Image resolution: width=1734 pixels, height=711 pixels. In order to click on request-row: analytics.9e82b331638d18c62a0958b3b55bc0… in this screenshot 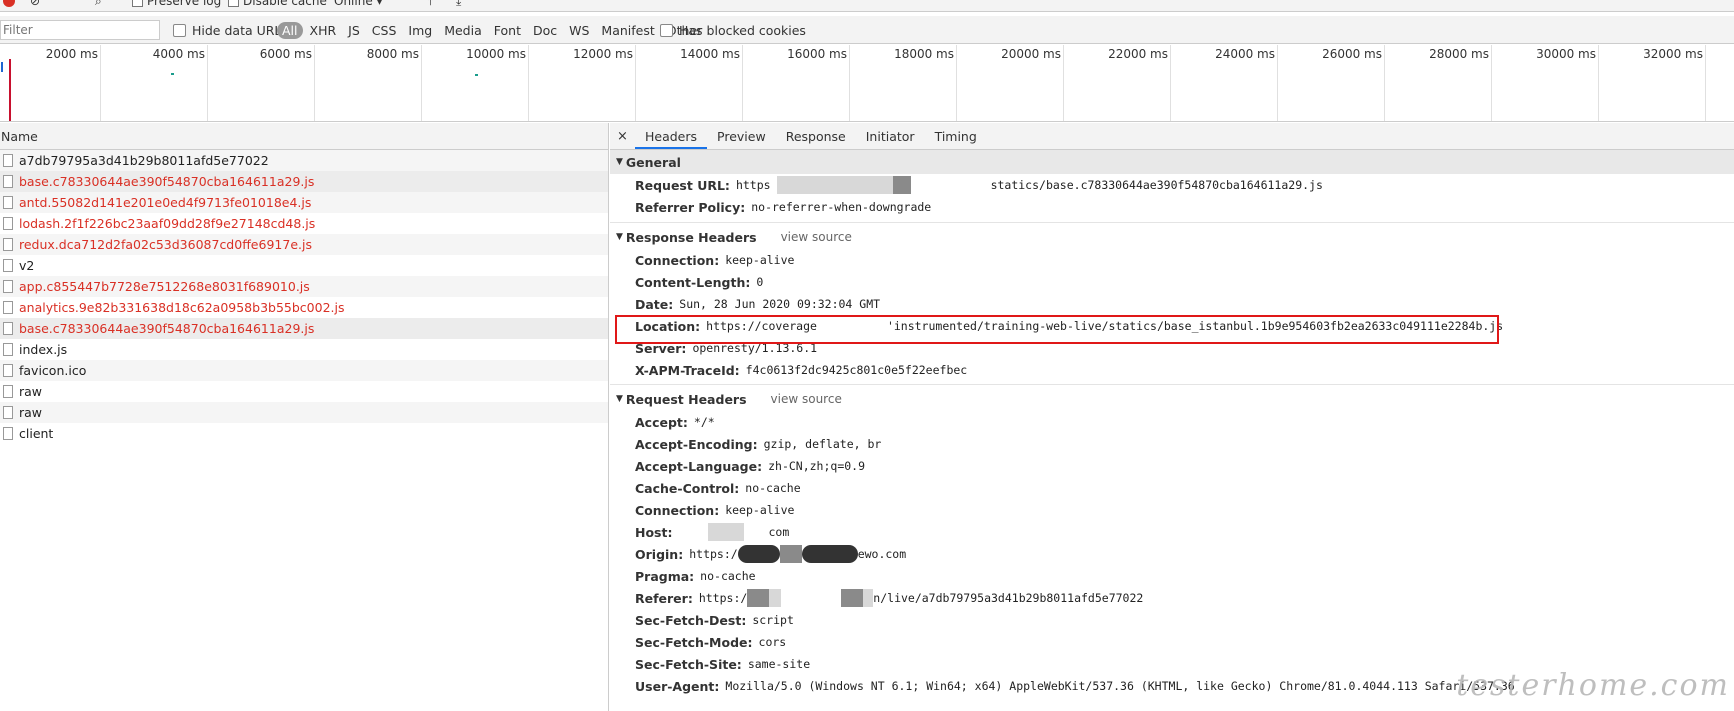, I will do `click(304, 307)`.